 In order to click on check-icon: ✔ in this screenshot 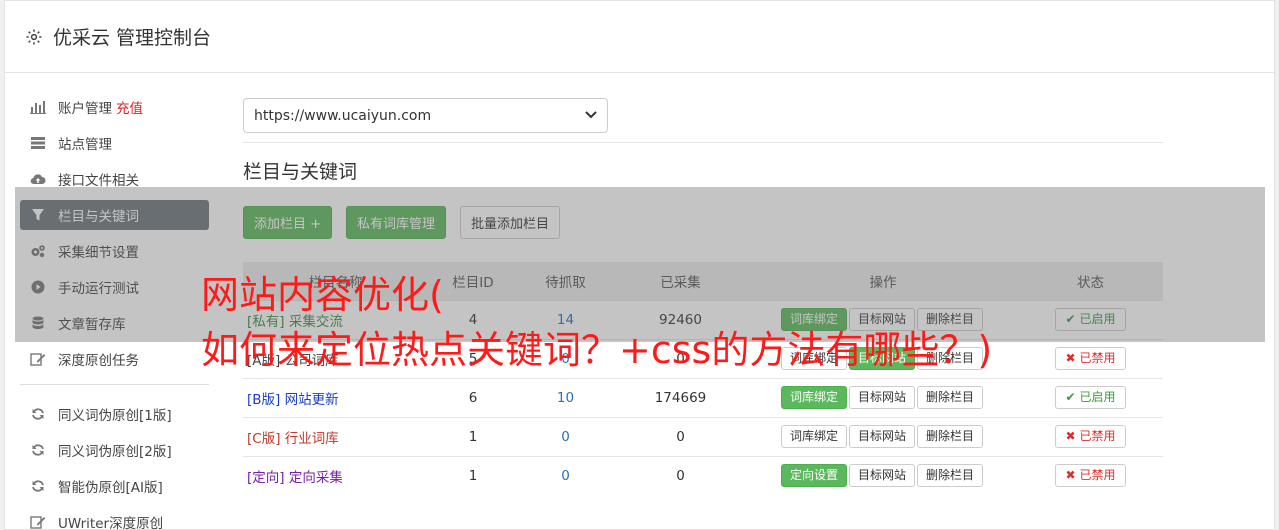, I will do `click(1070, 397)`.